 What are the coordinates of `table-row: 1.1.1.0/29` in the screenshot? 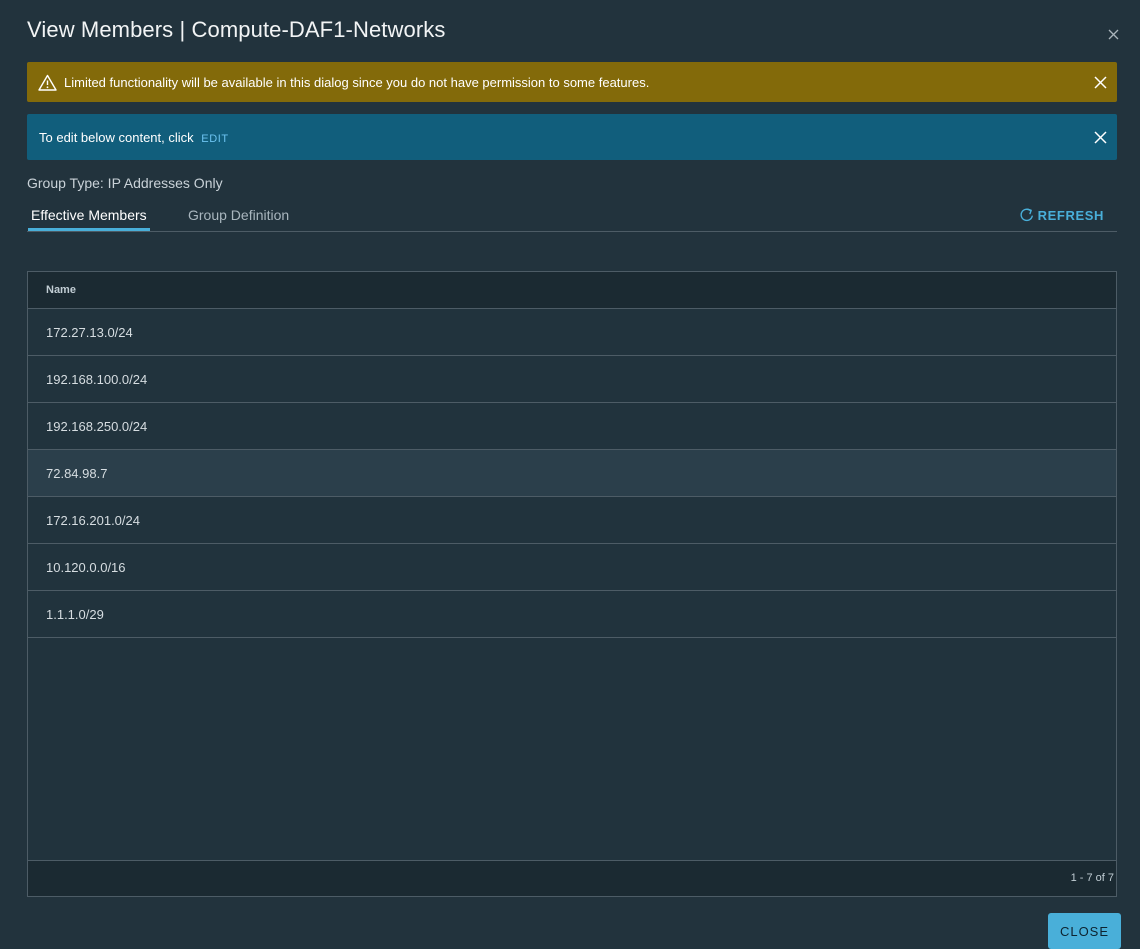 It's located at (572, 614).